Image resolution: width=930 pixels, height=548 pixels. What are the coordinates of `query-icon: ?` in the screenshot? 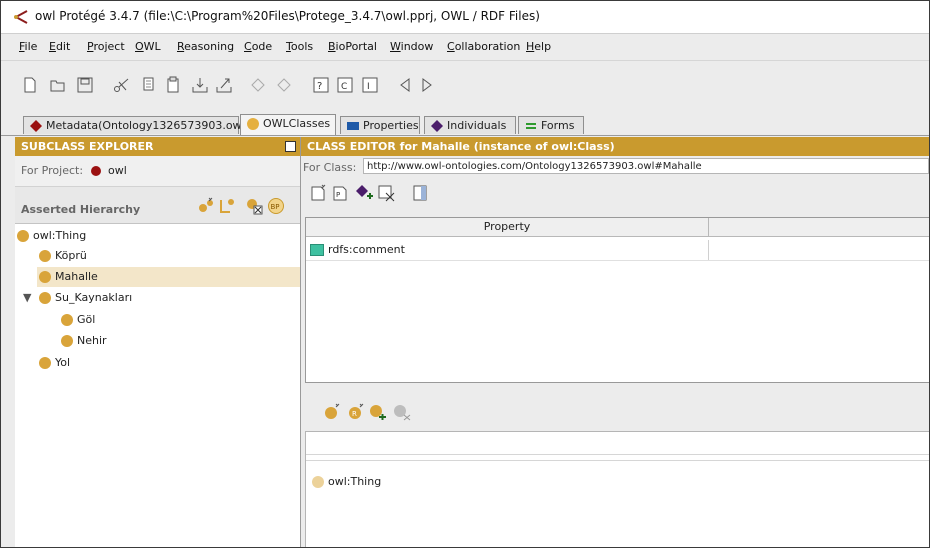 It's located at (321, 85).